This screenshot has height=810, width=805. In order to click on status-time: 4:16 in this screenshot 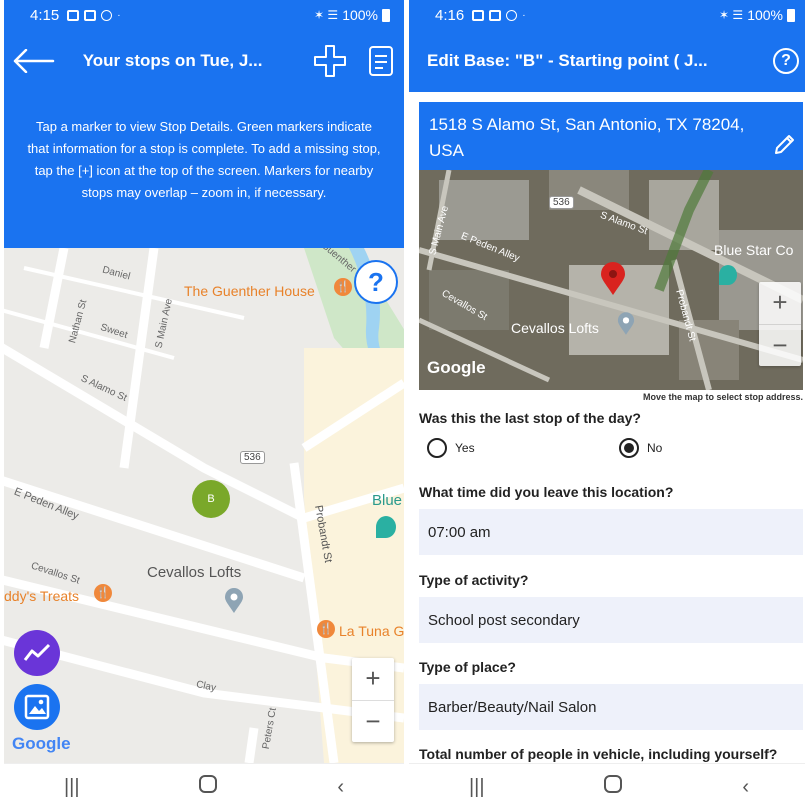, I will do `click(450, 15)`.